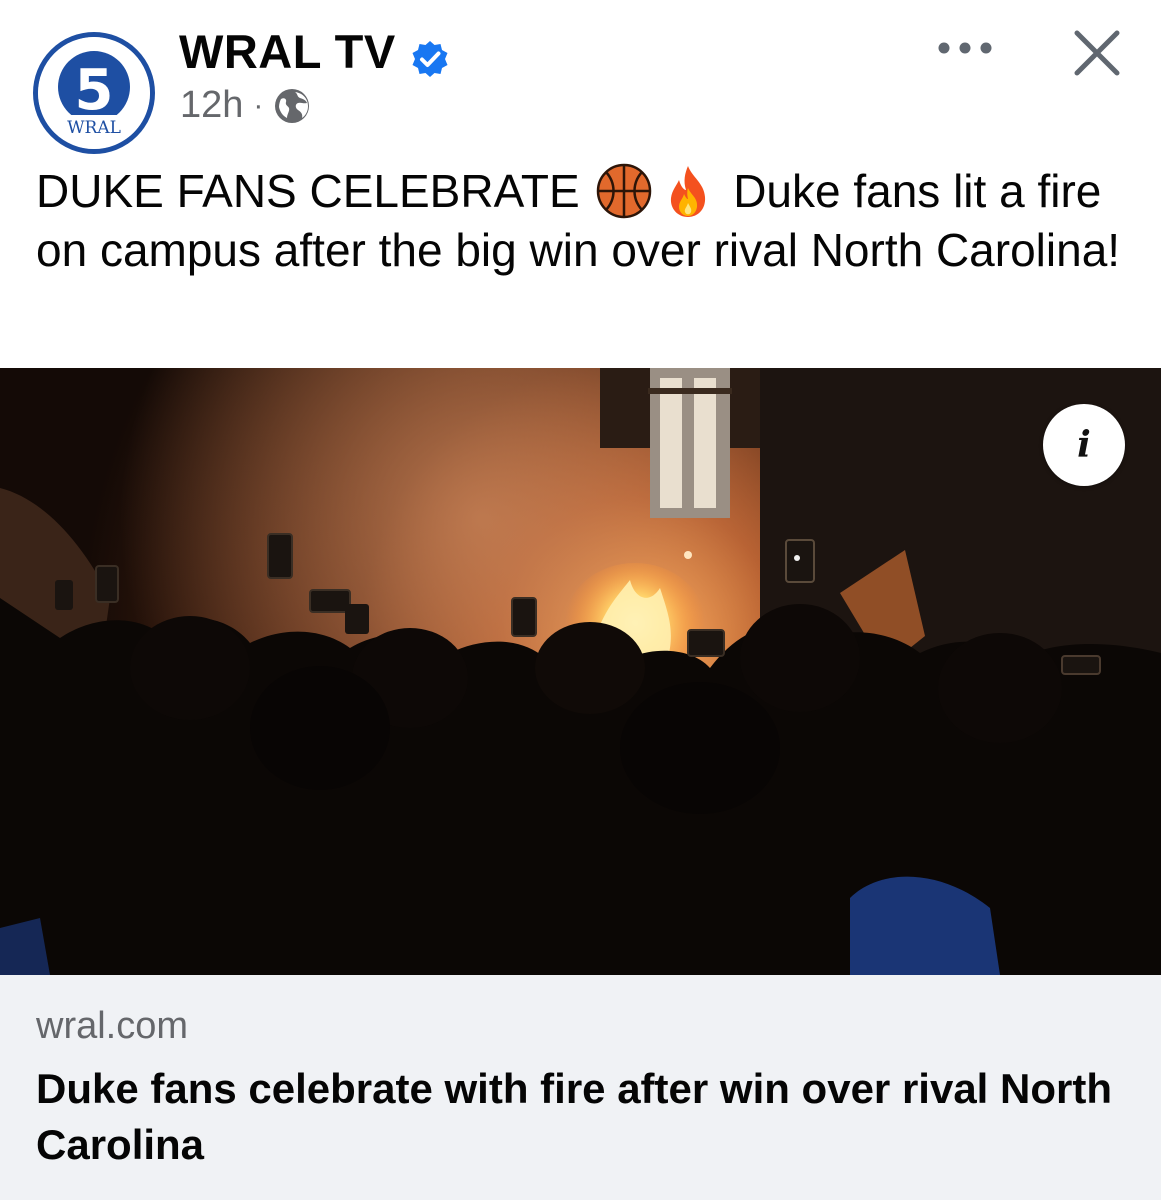 Image resolution: width=1161 pixels, height=1200 pixels. I want to click on avatar-number: 5, so click(94, 90).